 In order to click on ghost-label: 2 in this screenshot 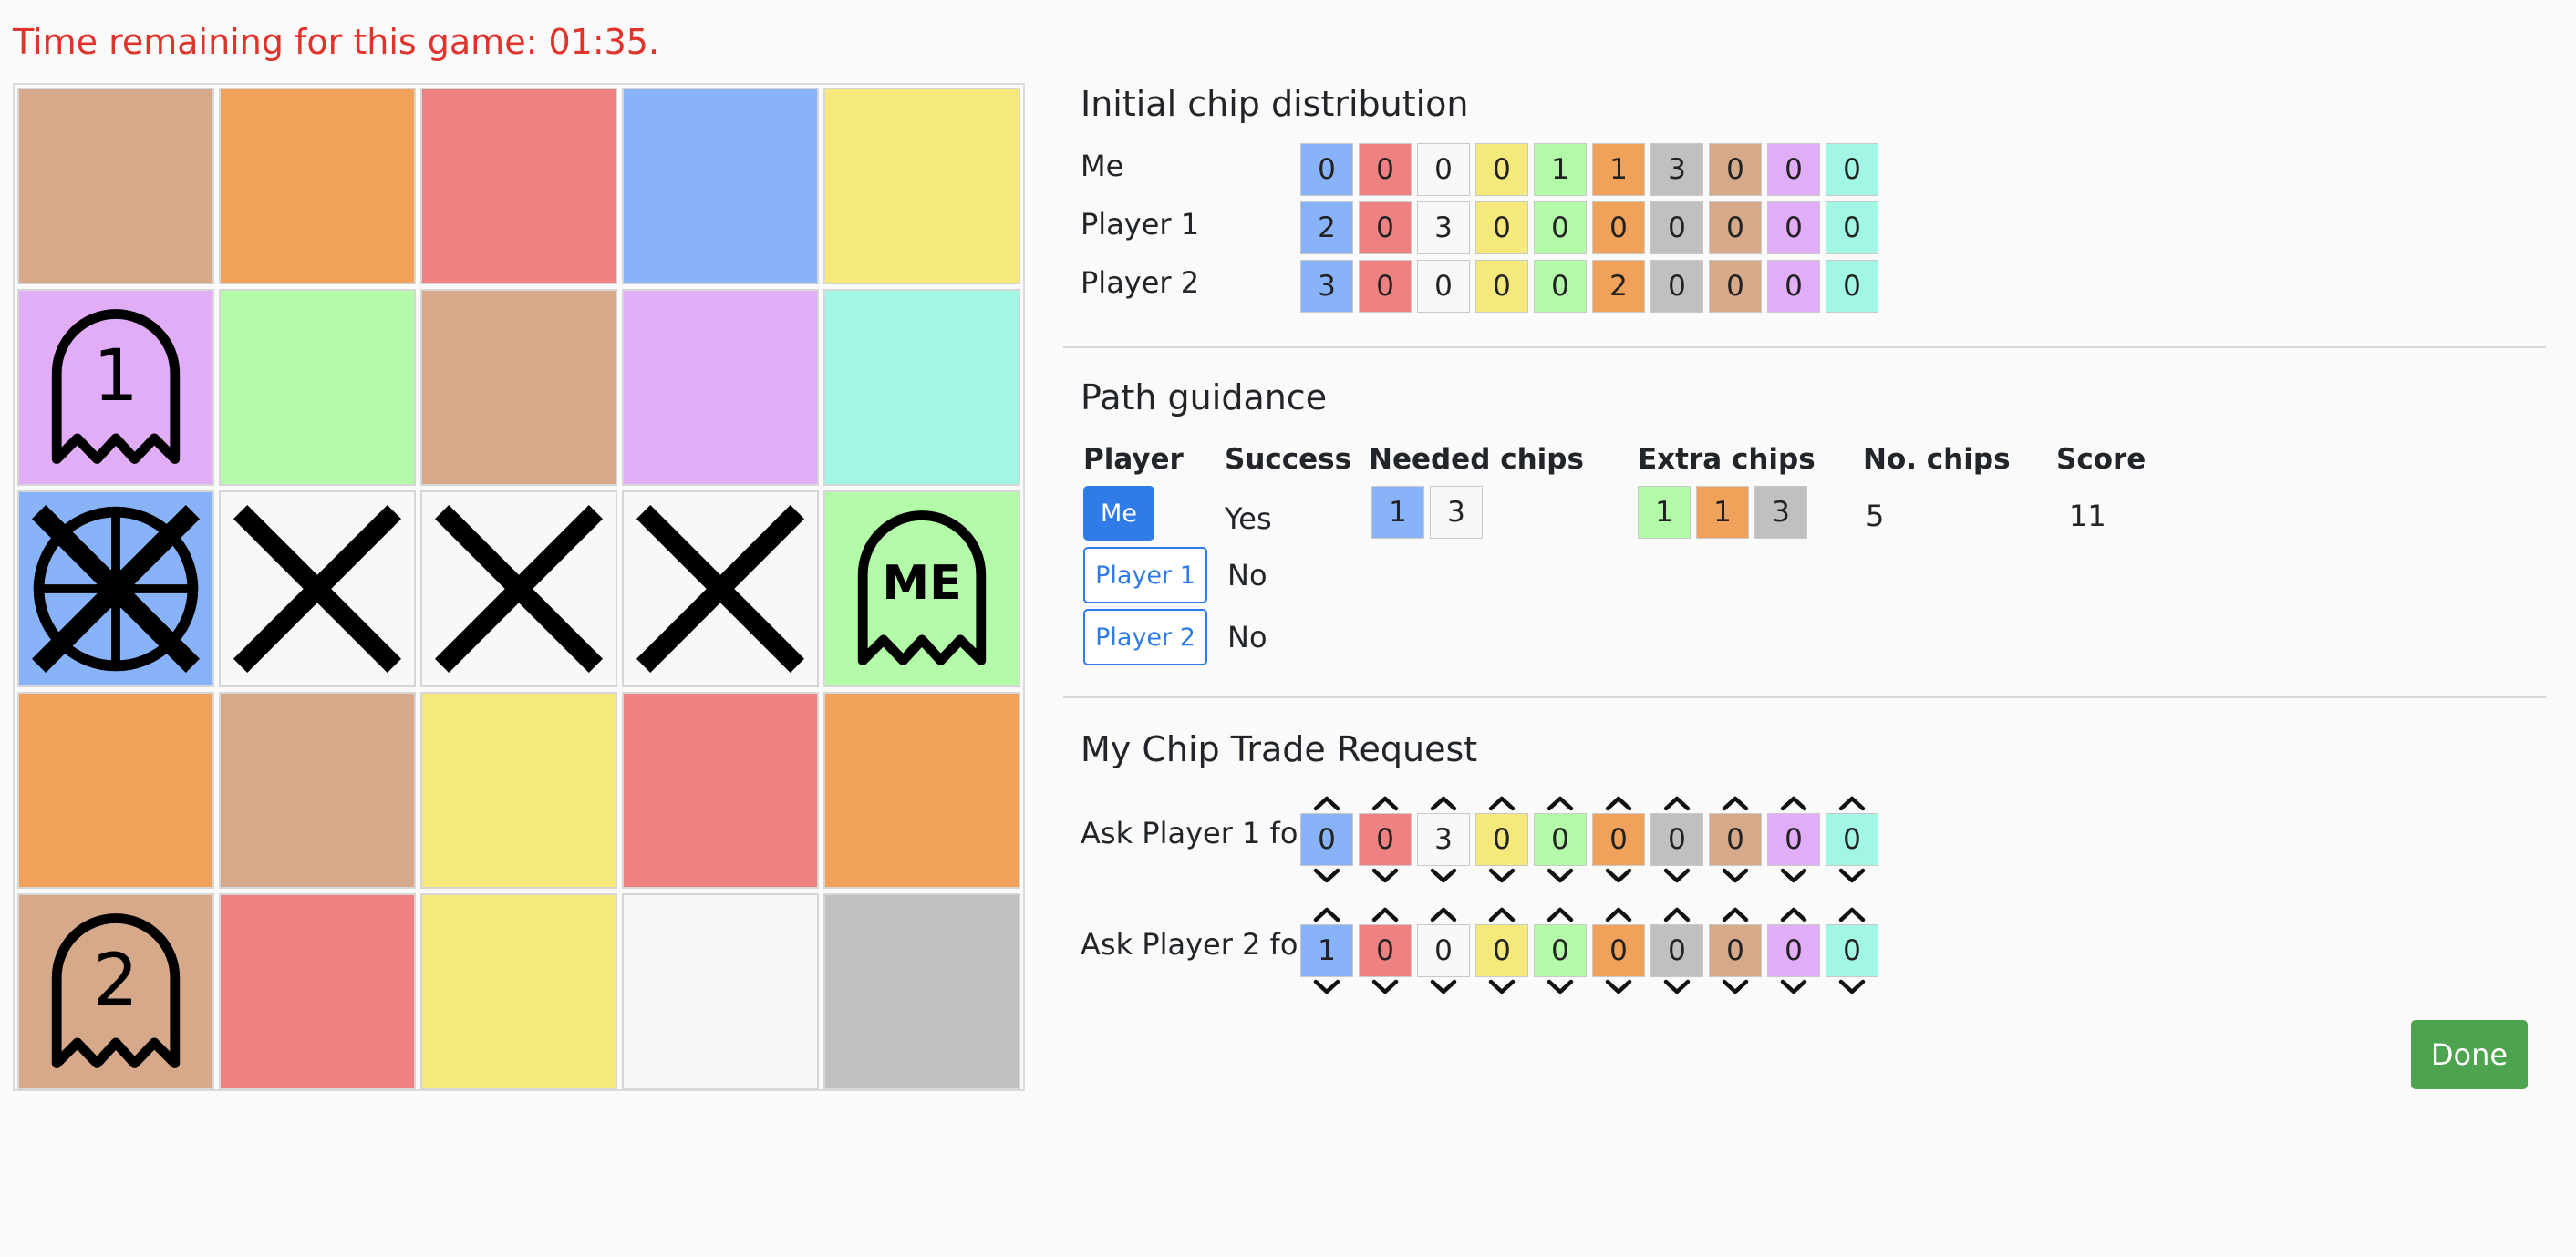, I will do `click(116, 981)`.